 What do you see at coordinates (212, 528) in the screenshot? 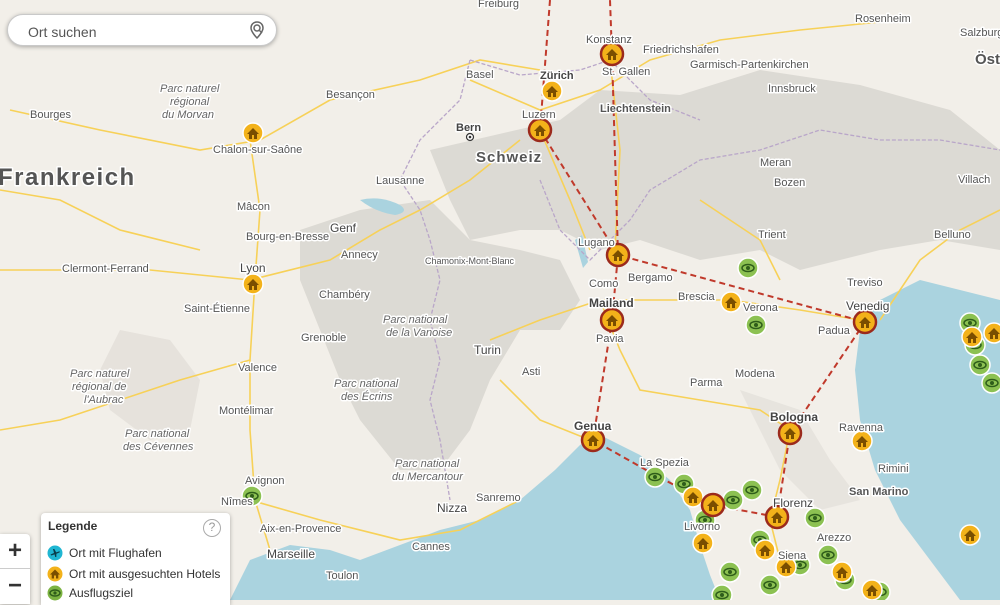
I see `help-icon: ?` at bounding box center [212, 528].